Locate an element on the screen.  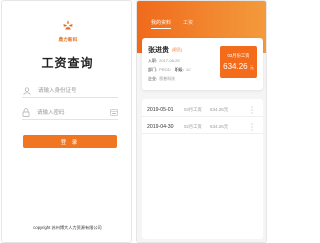
position-label: 职级: is located at coordinates (179, 69).